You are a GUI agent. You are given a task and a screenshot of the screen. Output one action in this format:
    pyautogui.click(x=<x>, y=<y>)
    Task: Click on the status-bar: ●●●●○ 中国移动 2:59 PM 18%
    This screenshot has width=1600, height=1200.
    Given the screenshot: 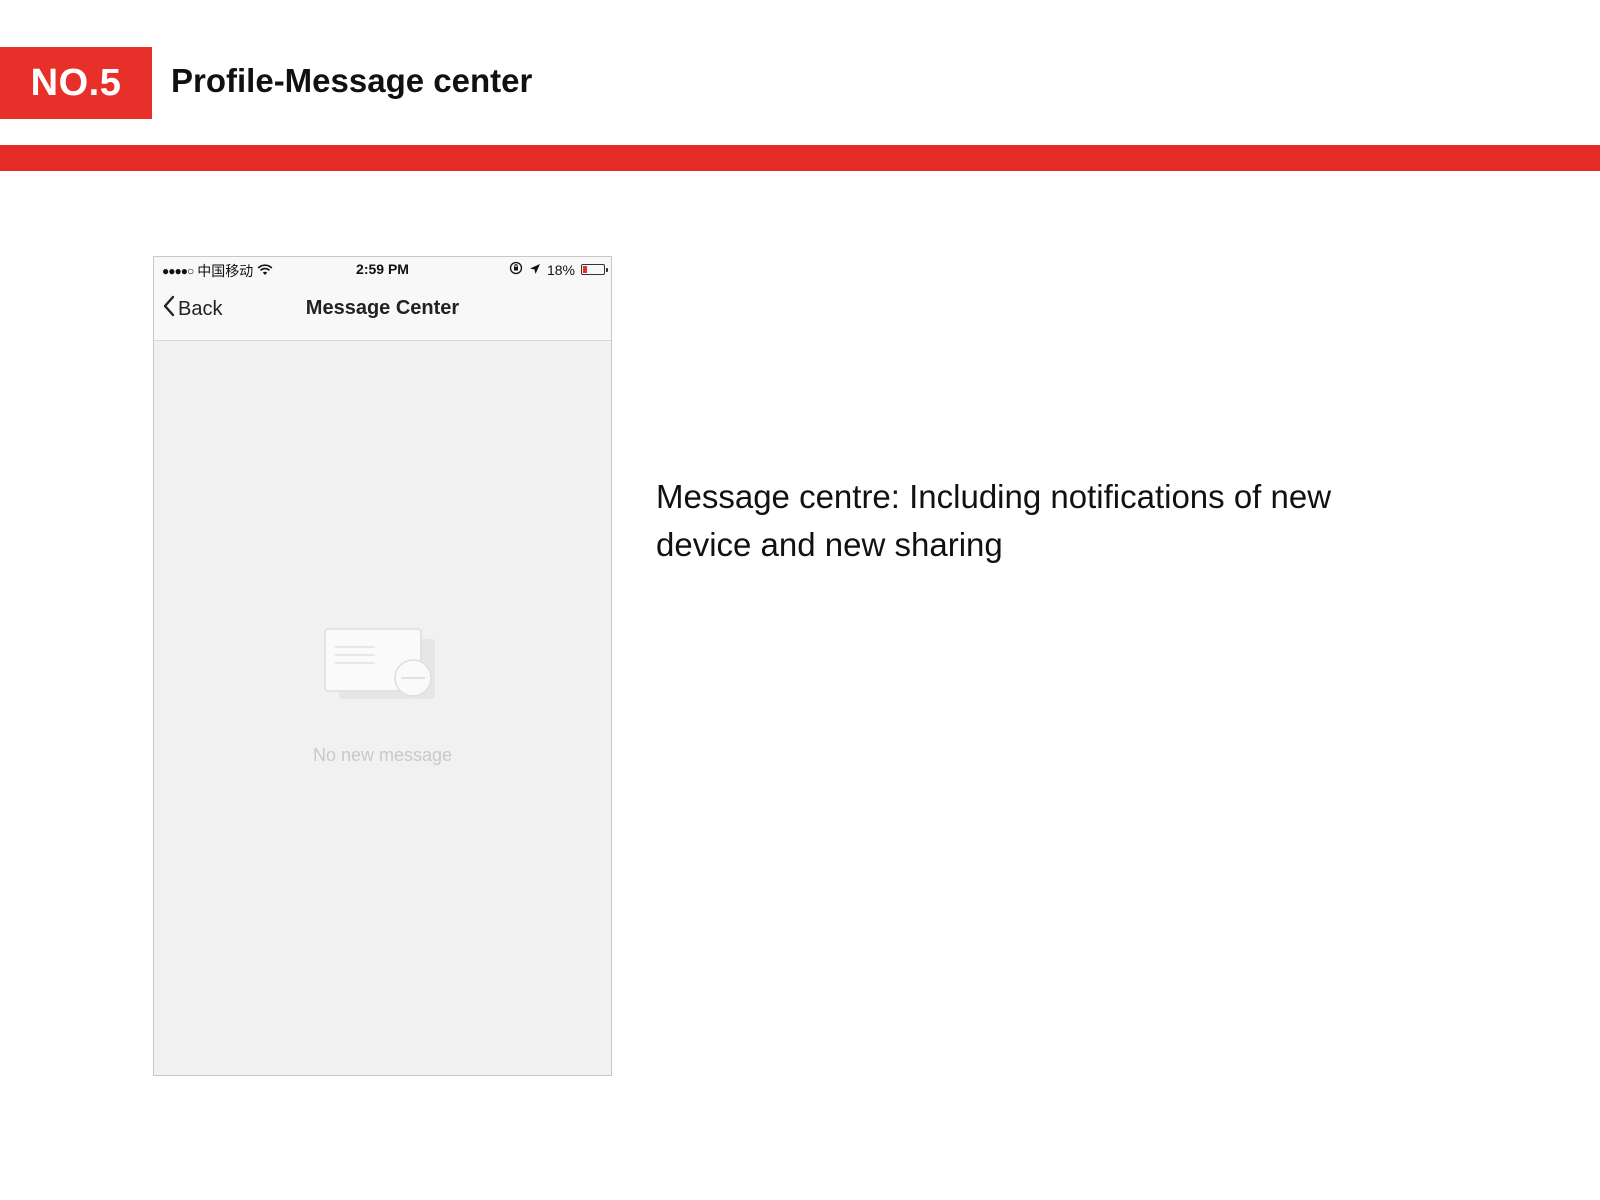 What is the action you would take?
    pyautogui.click(x=382, y=270)
    